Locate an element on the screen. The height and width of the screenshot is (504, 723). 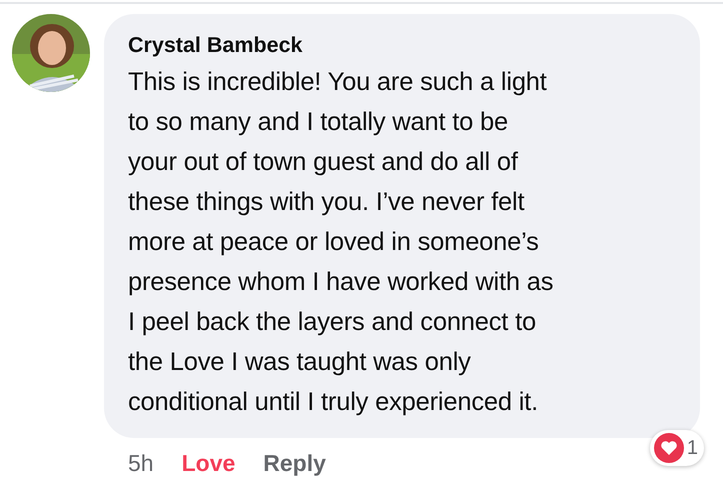
reaction-badge: 1 is located at coordinates (677, 448).